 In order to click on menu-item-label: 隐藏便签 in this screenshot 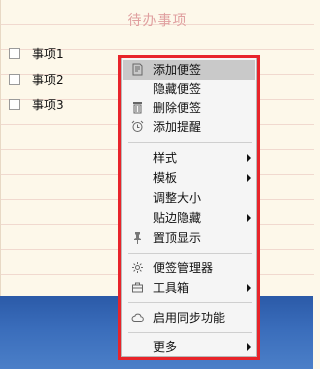, I will do `click(177, 89)`.